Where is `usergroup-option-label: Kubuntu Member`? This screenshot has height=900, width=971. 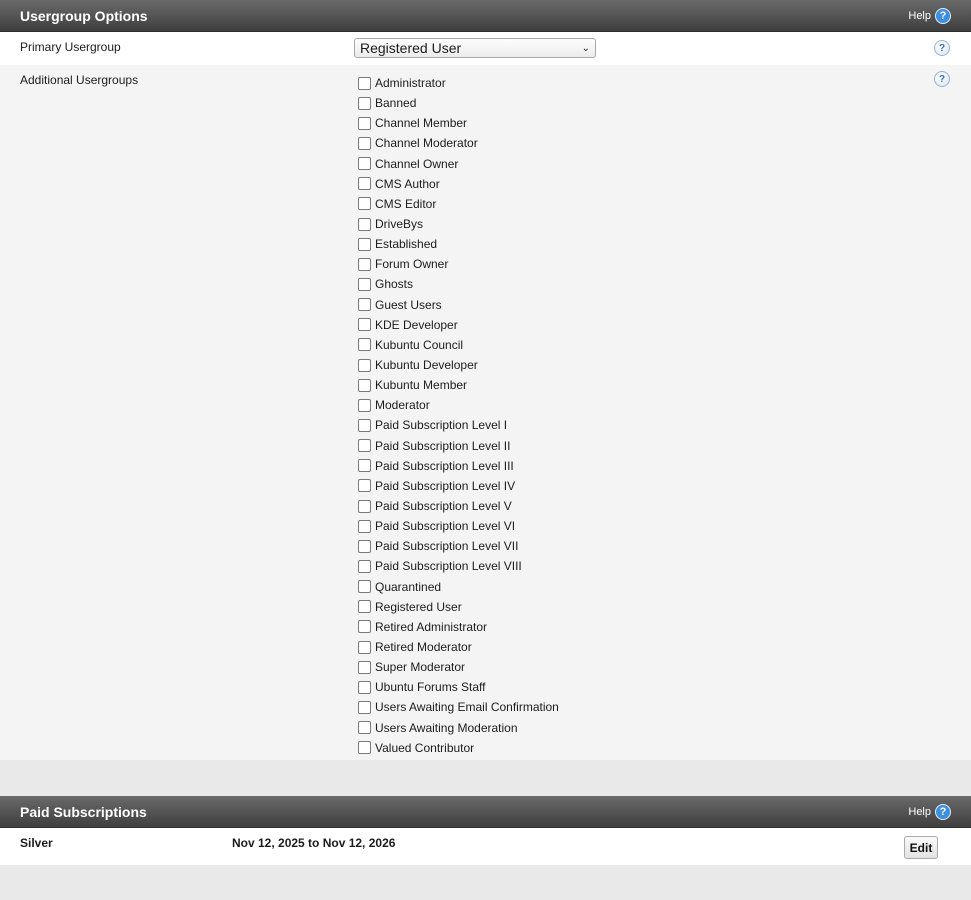
usergroup-option-label: Kubuntu Member is located at coordinates (421, 385).